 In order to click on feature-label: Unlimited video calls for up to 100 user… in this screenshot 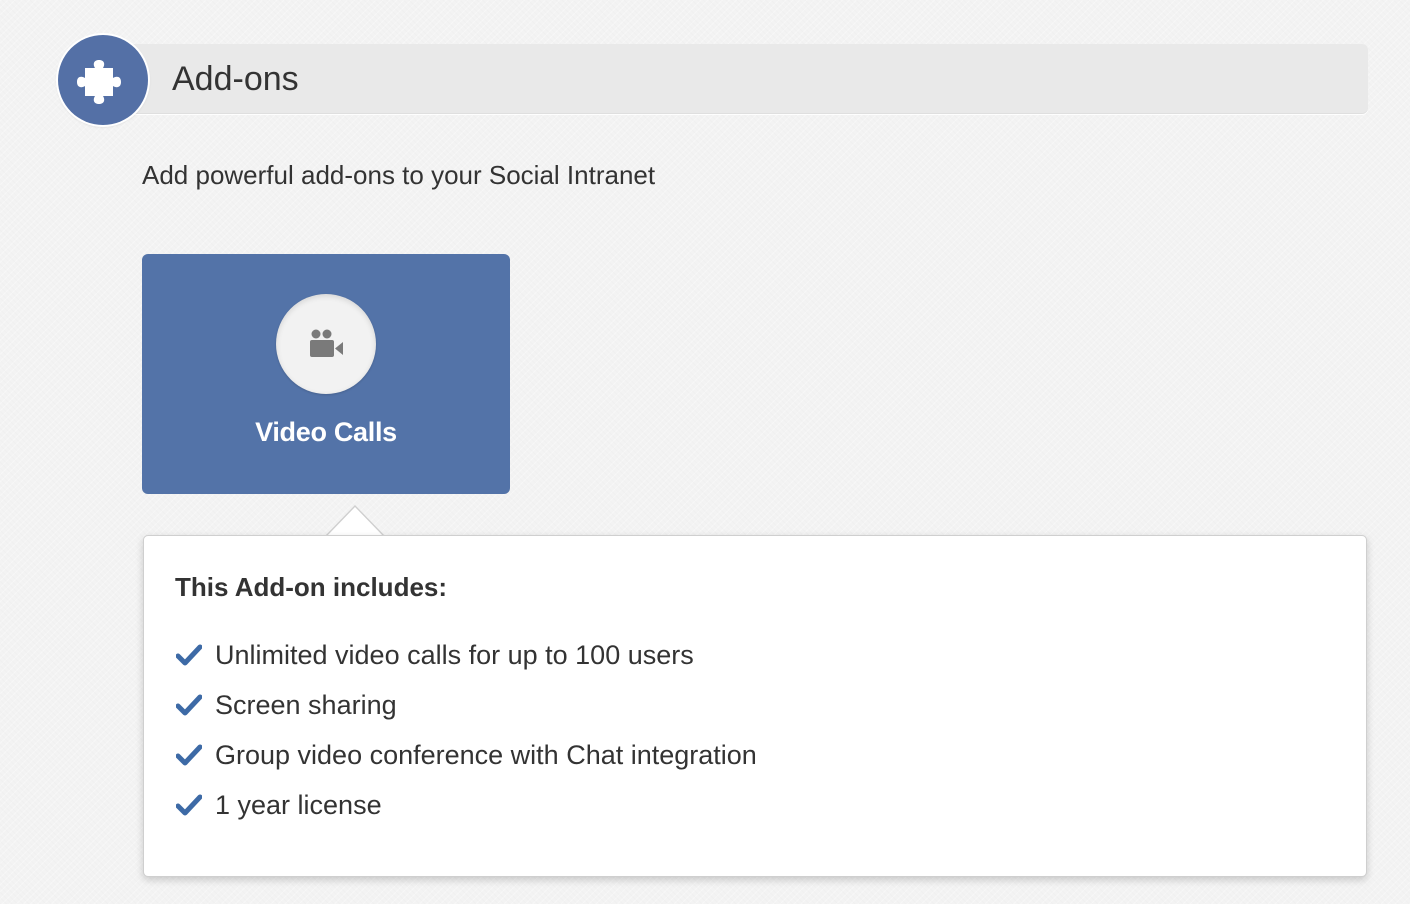, I will do `click(454, 654)`.